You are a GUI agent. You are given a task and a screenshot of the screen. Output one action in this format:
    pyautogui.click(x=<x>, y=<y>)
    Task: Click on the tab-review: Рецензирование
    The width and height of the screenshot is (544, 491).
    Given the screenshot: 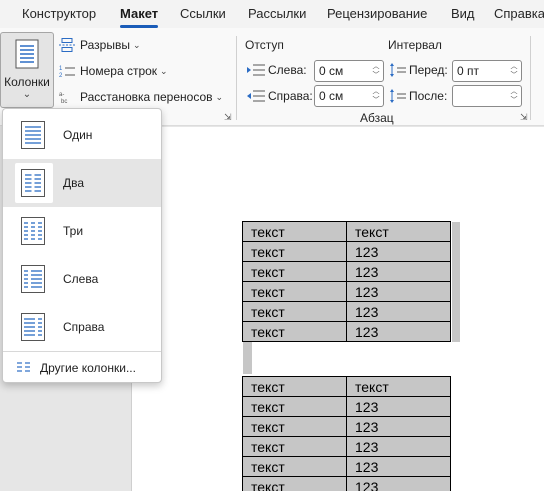 What is the action you would take?
    pyautogui.click(x=377, y=13)
    